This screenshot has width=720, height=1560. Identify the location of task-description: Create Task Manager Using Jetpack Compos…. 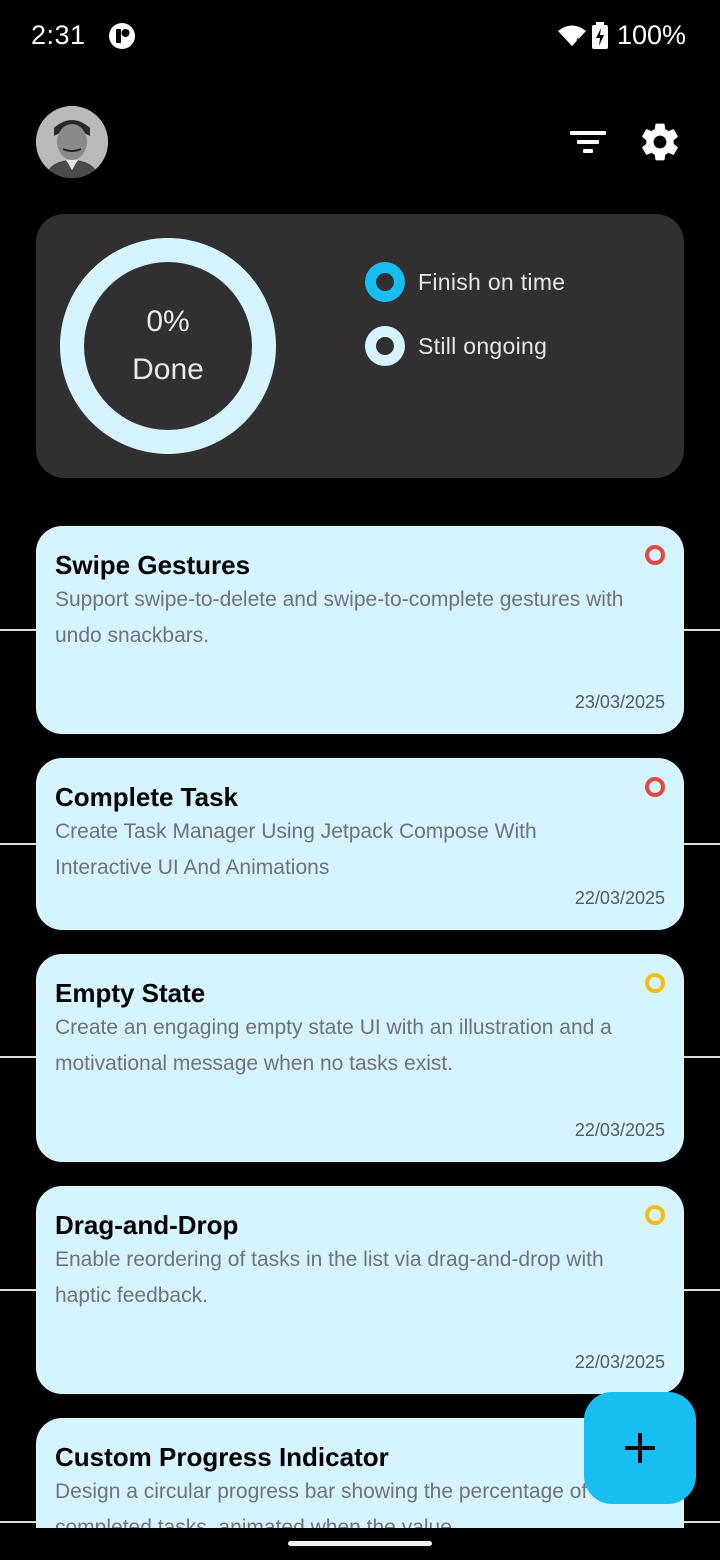
(299, 849).